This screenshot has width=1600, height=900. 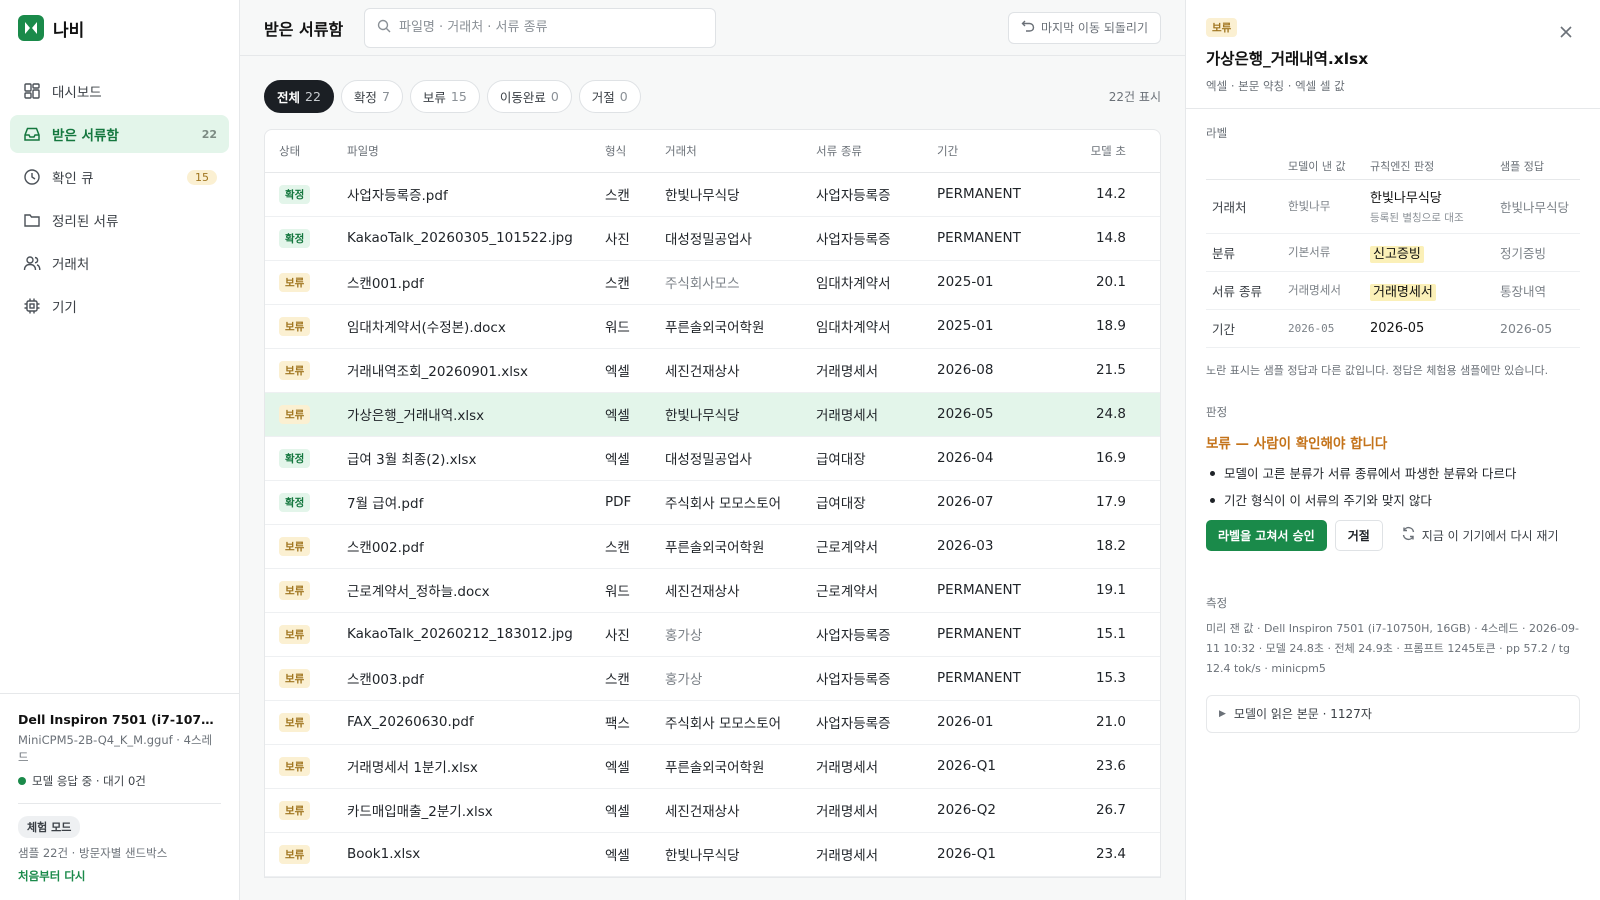 I want to click on dashboard-icon, so click(x=32, y=91).